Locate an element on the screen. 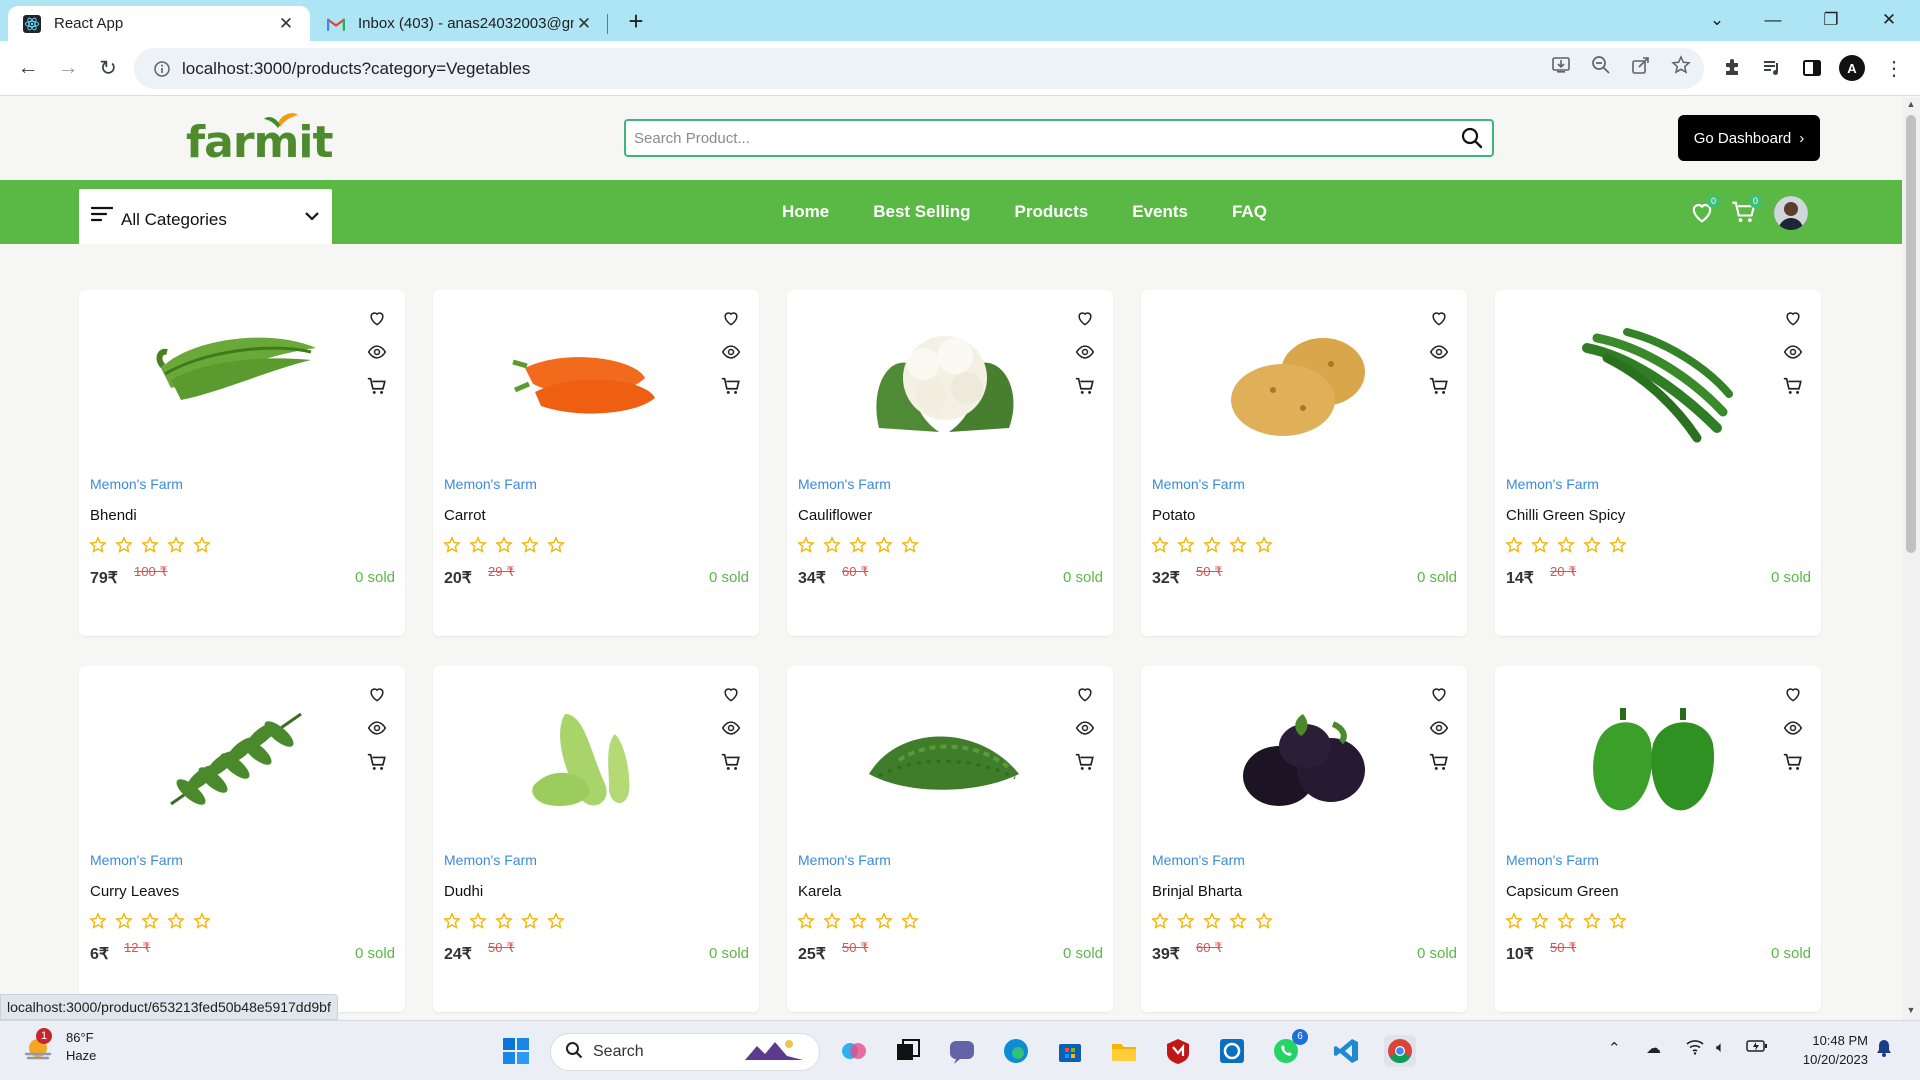 The height and width of the screenshot is (1080, 1920). farmit-logo: farmit is located at coordinates (261, 139).